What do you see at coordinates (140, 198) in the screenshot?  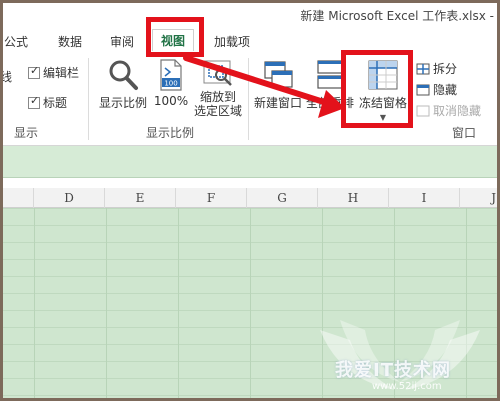 I see `column-header: E` at bounding box center [140, 198].